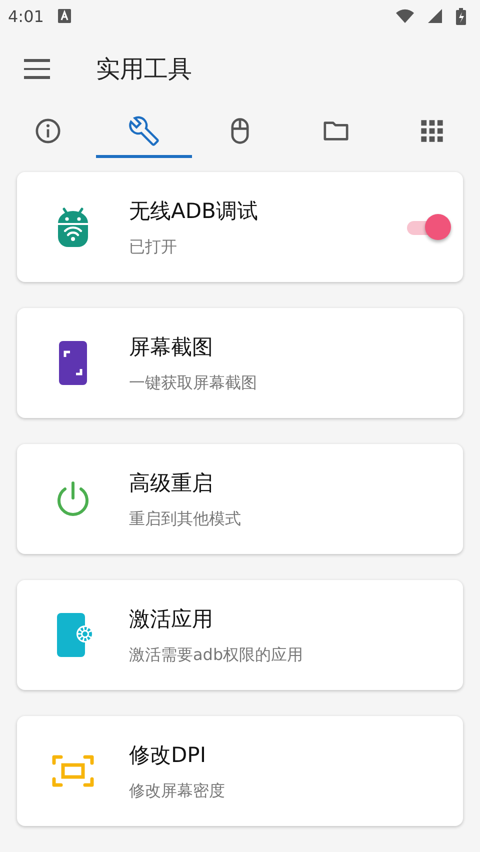 This screenshot has height=852, width=480. What do you see at coordinates (240, 635) in the screenshot?
I see `tool-card: 激活应用 激活需要adb权限的应用` at bounding box center [240, 635].